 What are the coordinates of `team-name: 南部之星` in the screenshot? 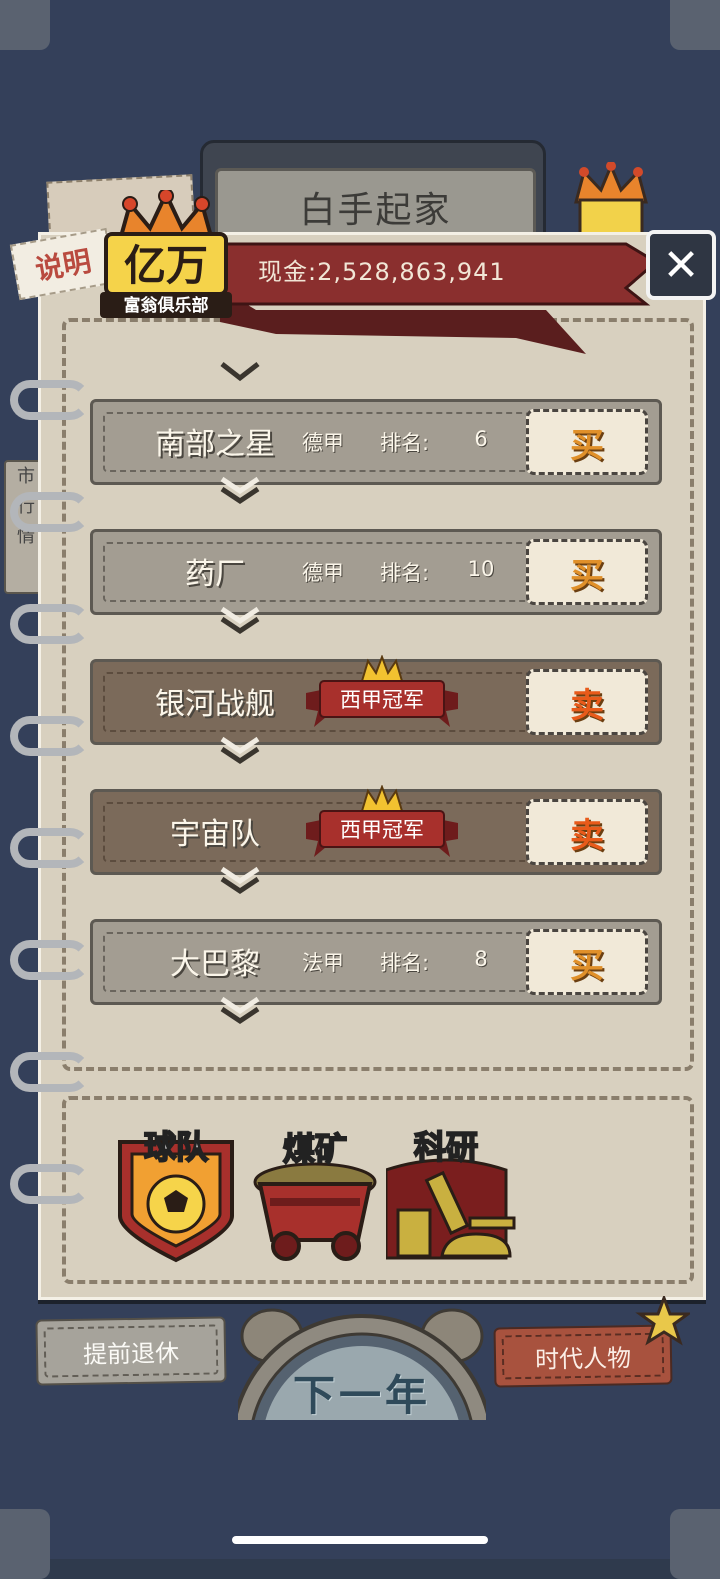 It's located at (215, 444).